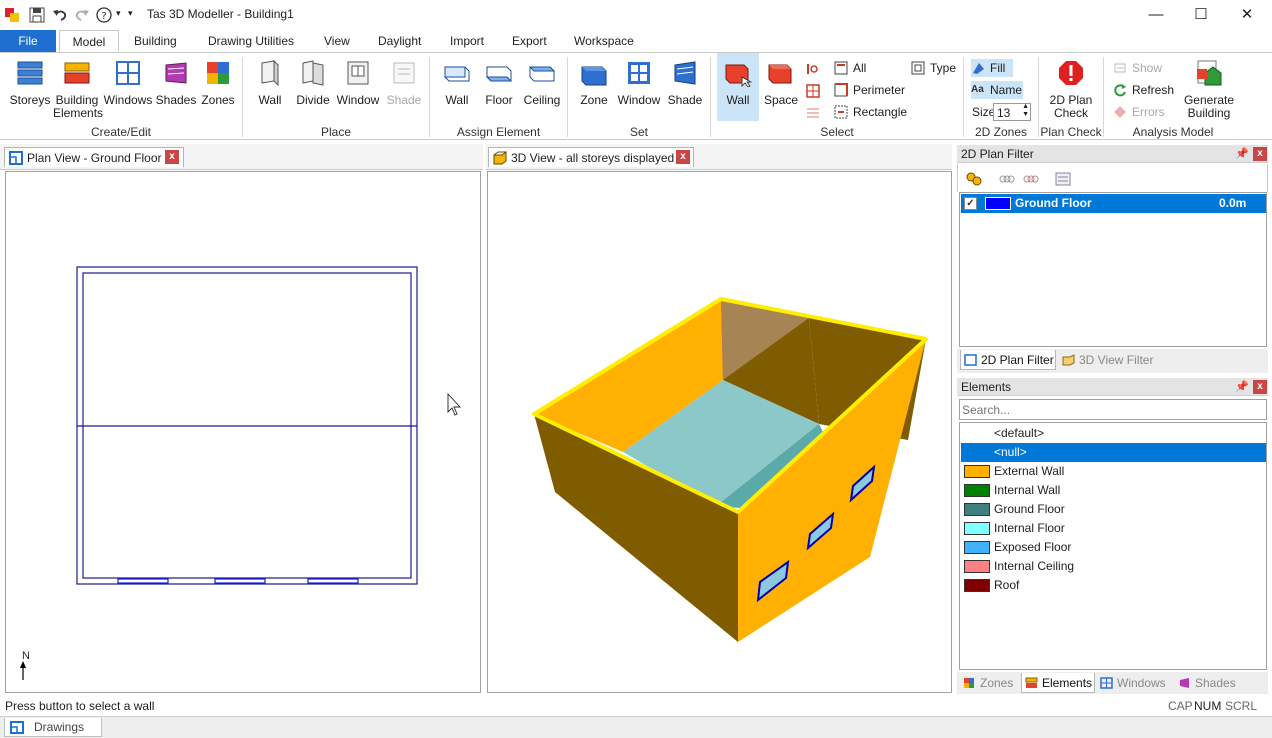  What do you see at coordinates (37, 15) in the screenshot?
I see `save-icon` at bounding box center [37, 15].